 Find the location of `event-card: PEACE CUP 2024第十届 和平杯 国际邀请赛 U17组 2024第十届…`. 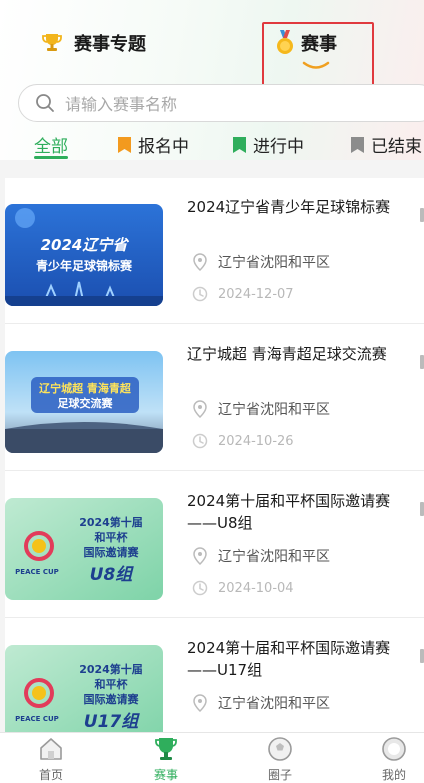

event-card: PEACE CUP 2024第十届 和平杯 国际邀请赛 U17组 2024第十届… is located at coordinates (214, 675).